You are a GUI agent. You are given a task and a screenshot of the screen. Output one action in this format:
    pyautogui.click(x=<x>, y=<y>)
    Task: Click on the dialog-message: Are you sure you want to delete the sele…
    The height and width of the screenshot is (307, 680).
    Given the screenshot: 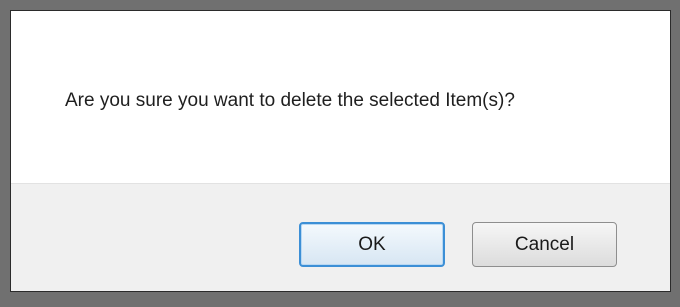 What is the action you would take?
    pyautogui.click(x=290, y=100)
    